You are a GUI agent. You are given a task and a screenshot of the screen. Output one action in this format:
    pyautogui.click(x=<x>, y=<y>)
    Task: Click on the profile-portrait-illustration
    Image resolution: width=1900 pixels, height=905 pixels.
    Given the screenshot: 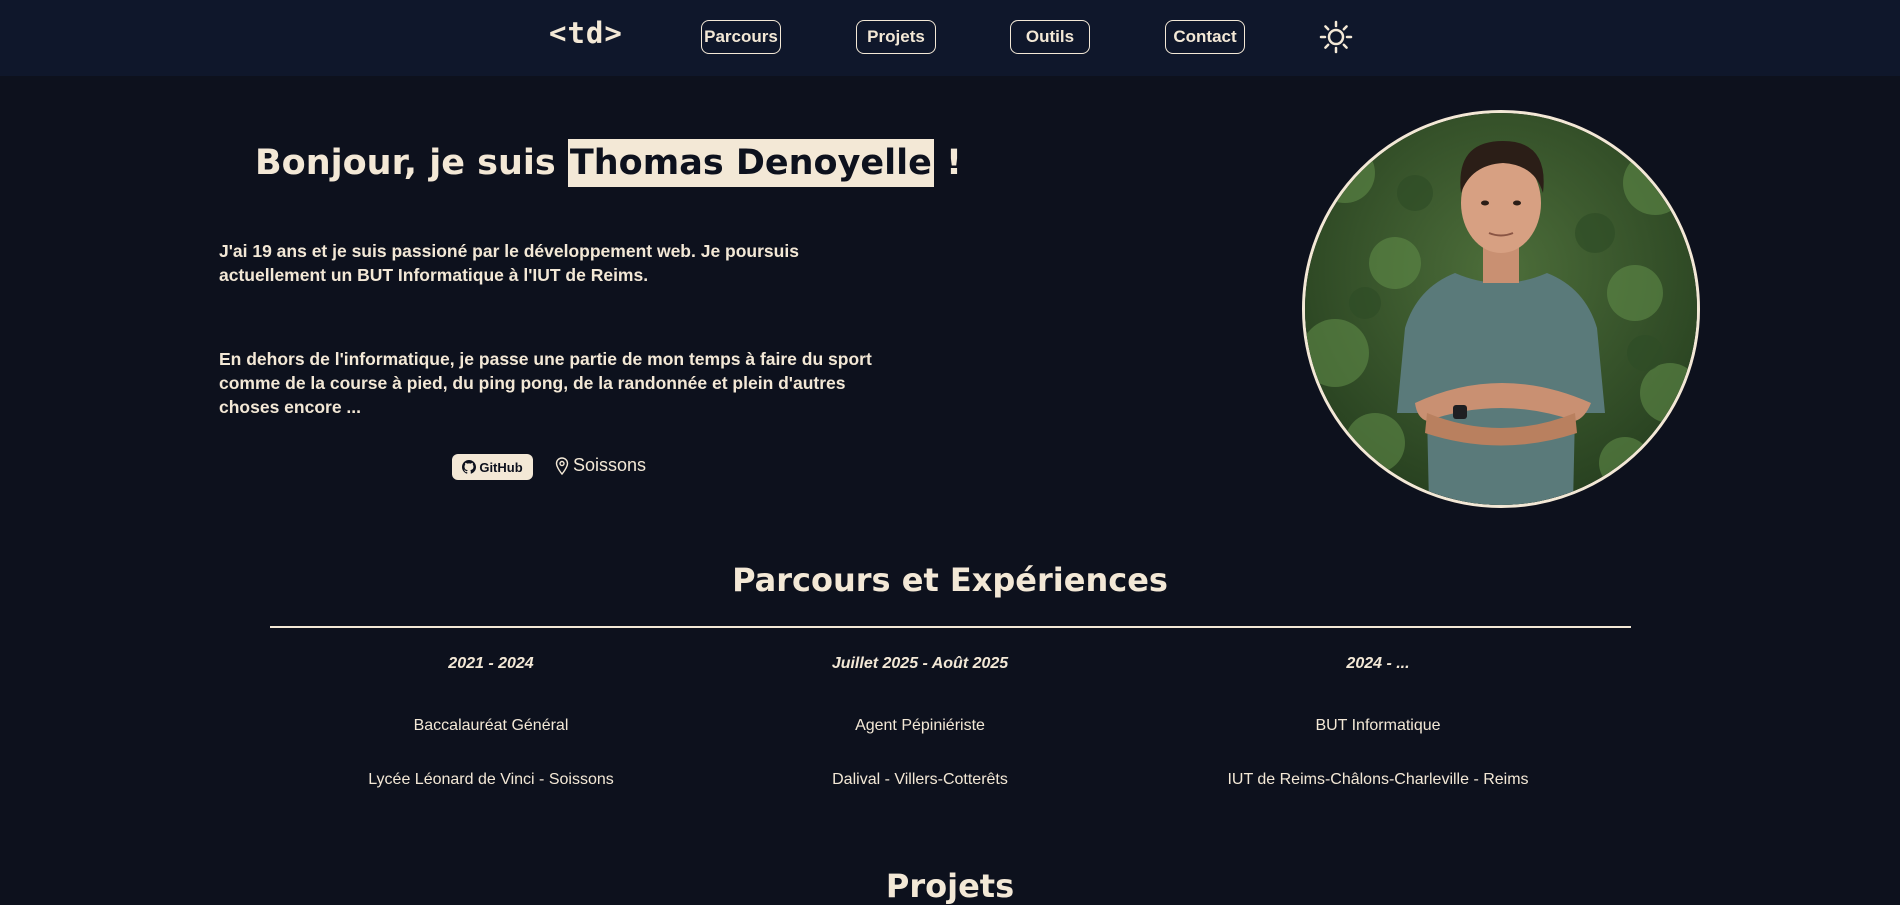 What is the action you would take?
    pyautogui.click(x=1501, y=309)
    